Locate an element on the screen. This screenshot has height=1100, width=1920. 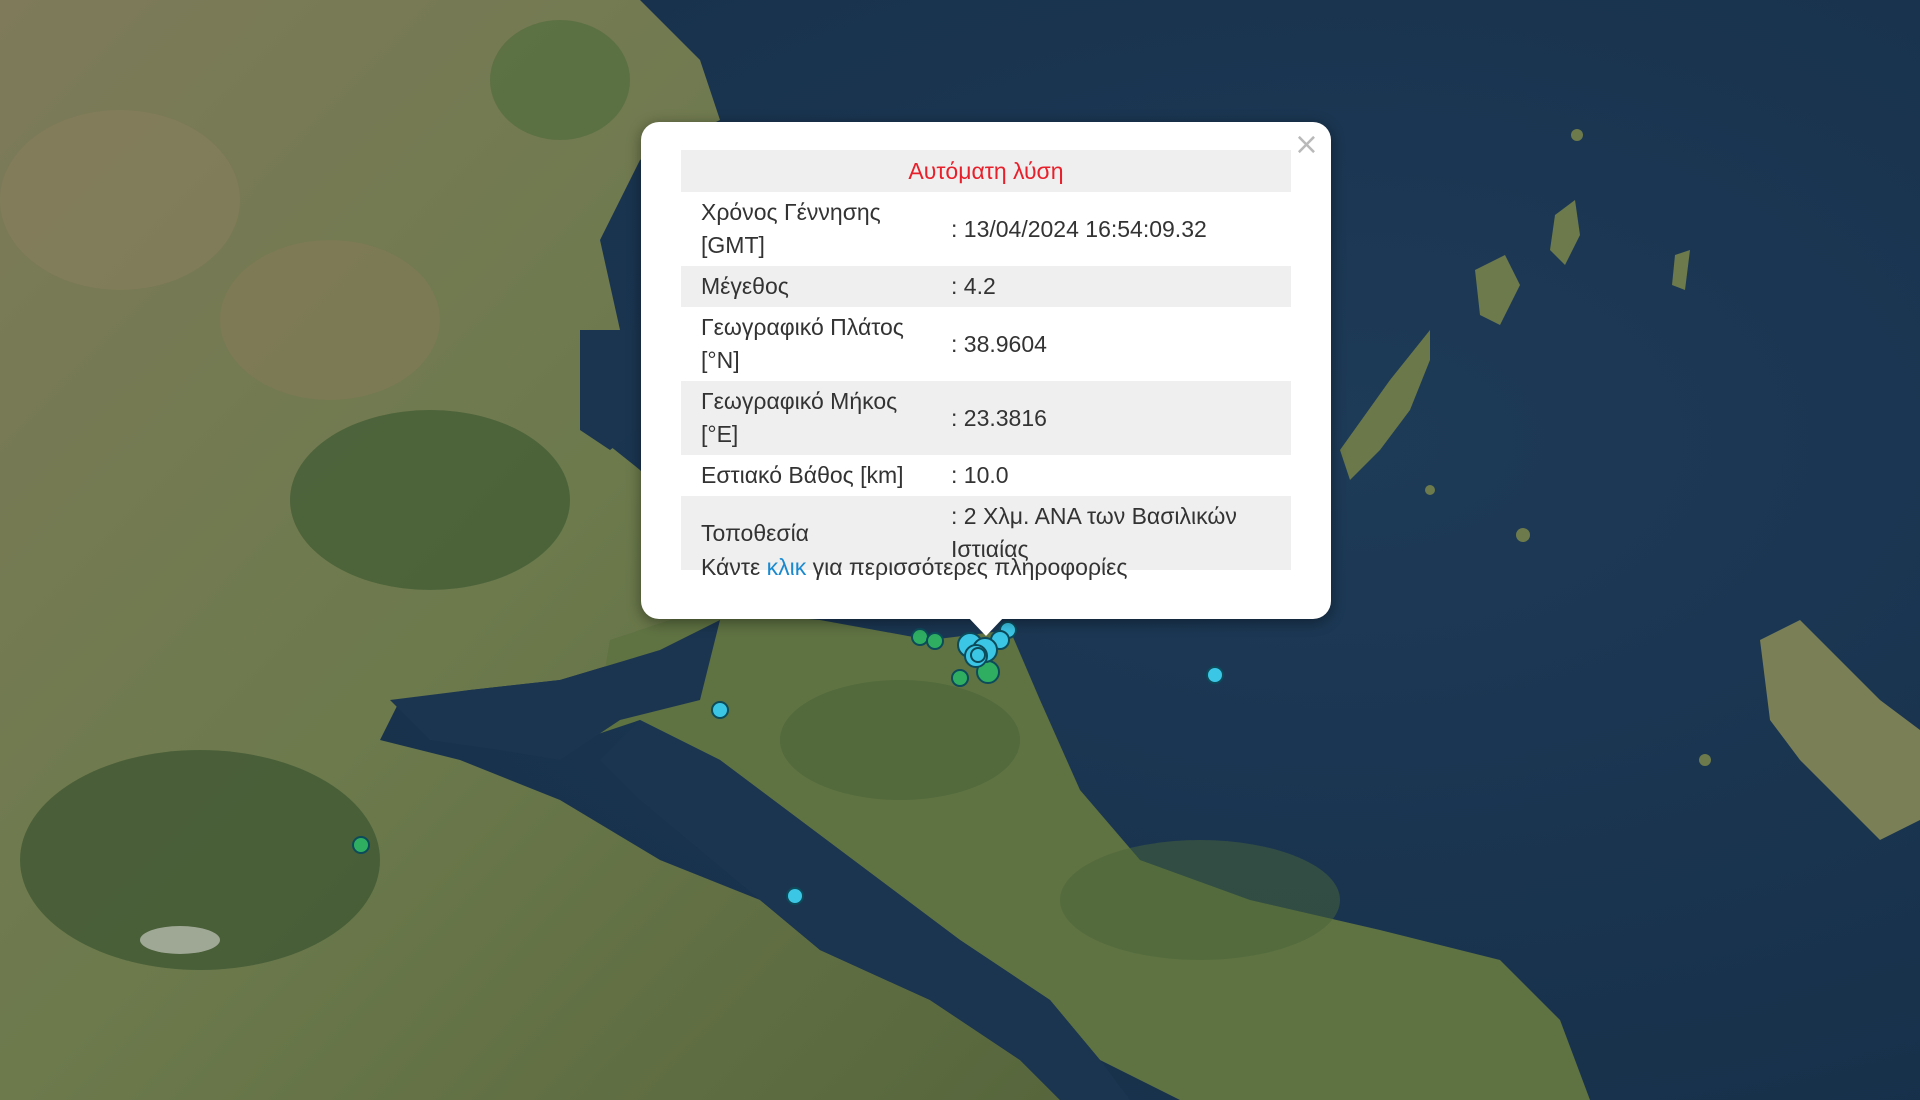
earthquake-marker-selected is located at coordinates (978, 655).